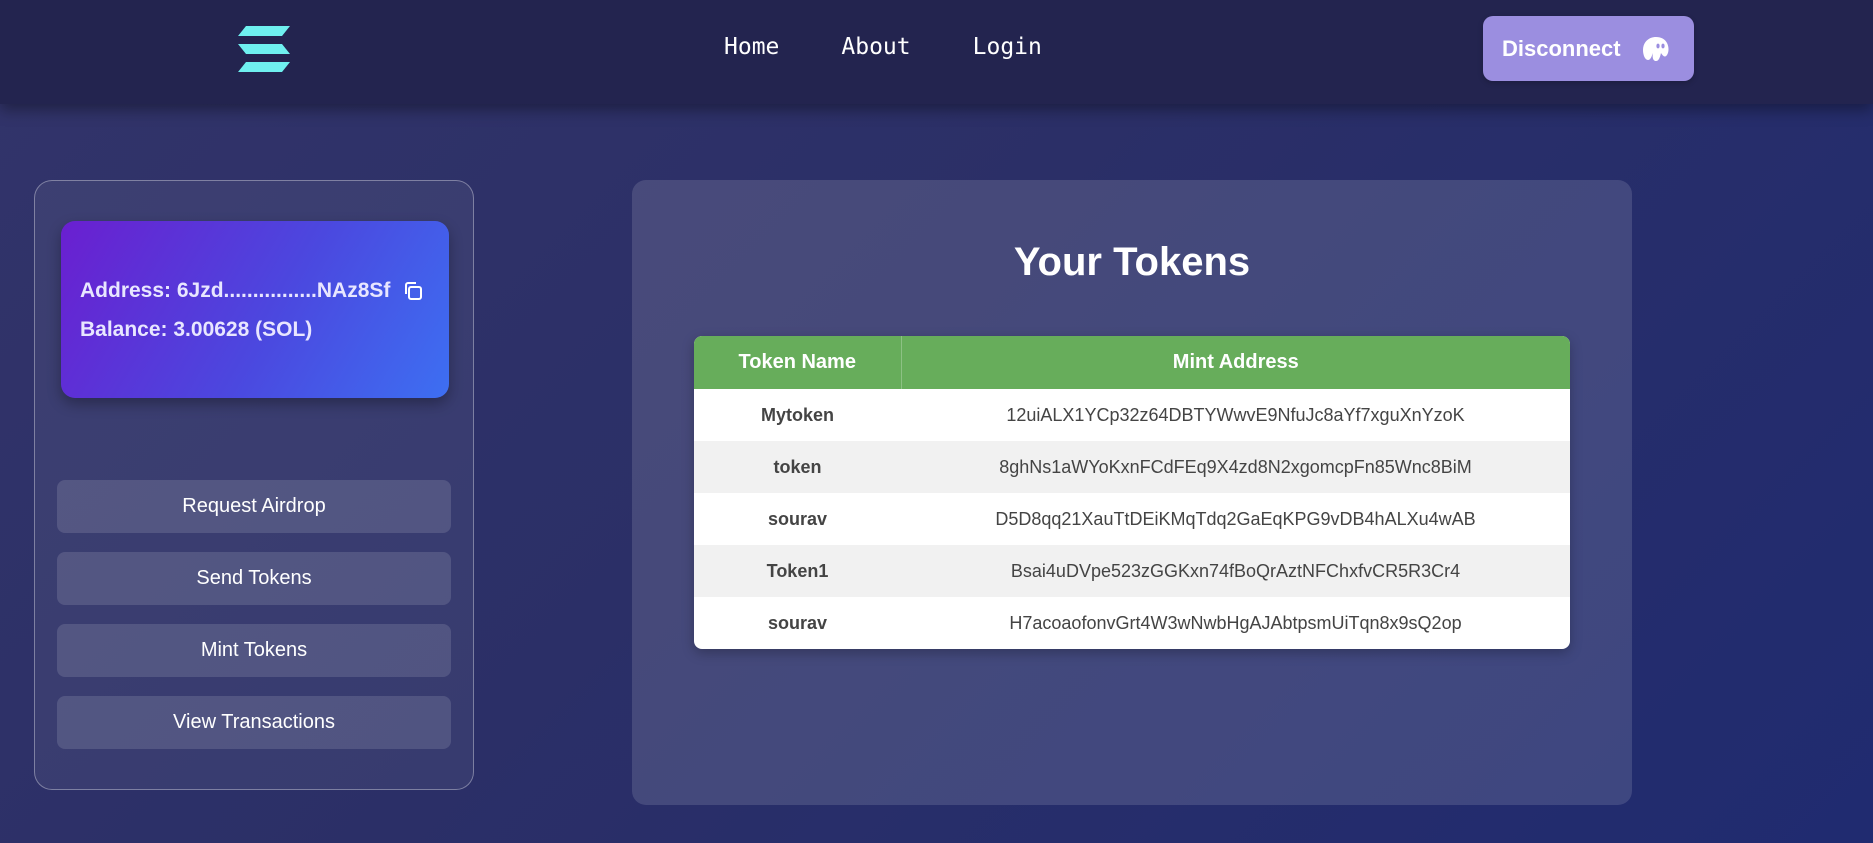 The height and width of the screenshot is (843, 1873). I want to click on copy-icon, so click(413, 291).